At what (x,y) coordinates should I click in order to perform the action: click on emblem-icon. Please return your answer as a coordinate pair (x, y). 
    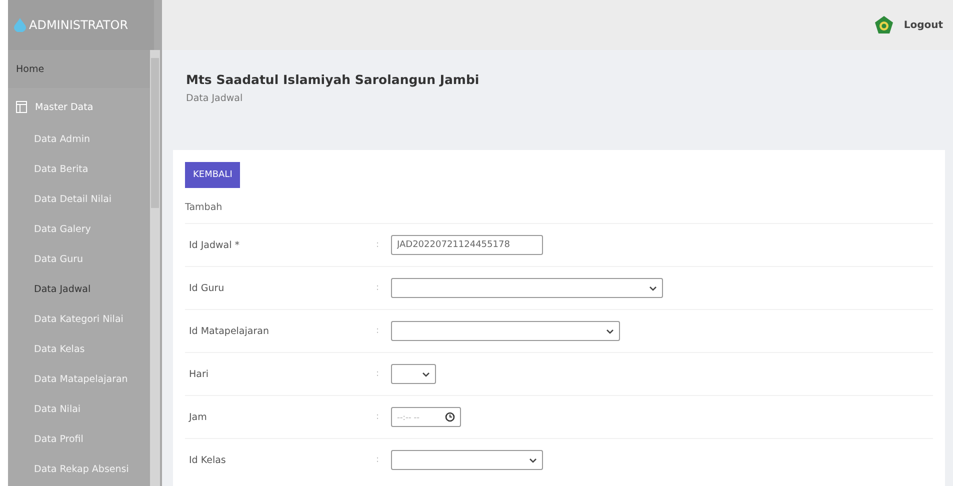
    Looking at the image, I should click on (884, 25).